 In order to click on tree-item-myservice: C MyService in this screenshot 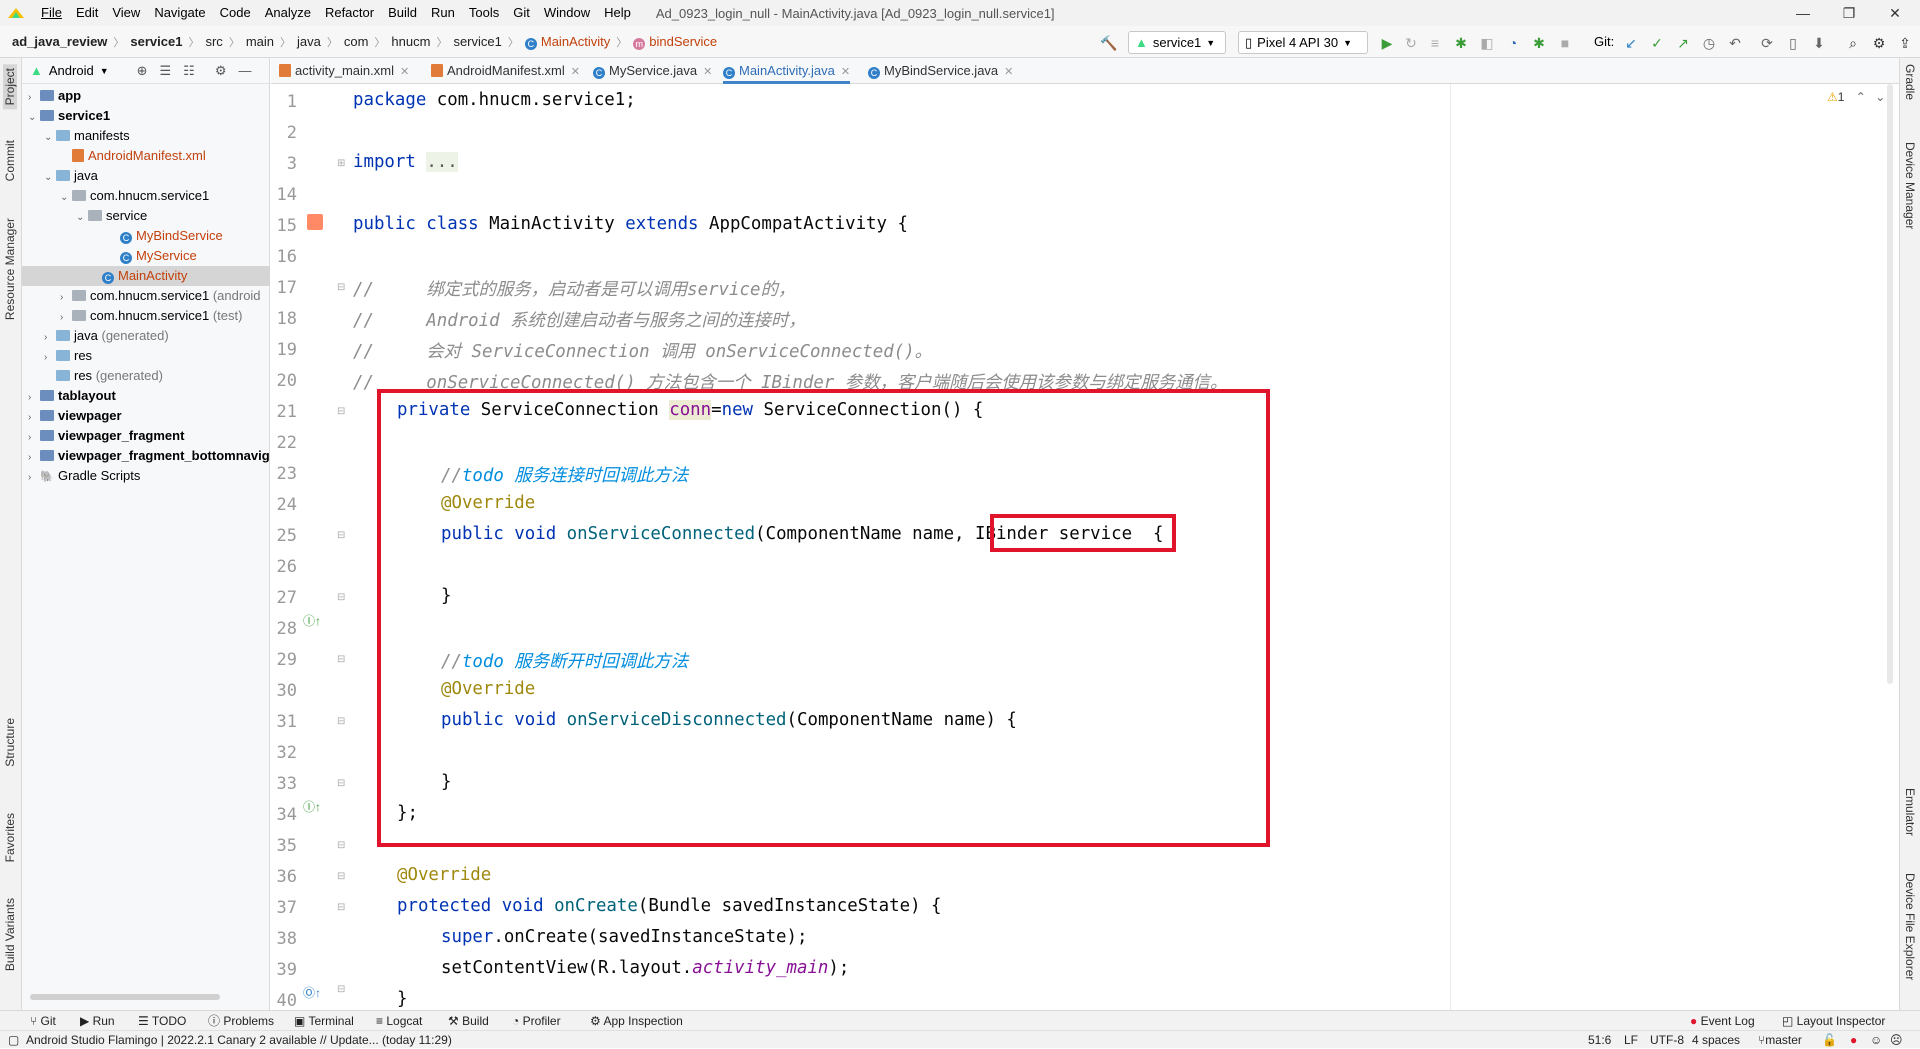, I will do `click(146, 256)`.